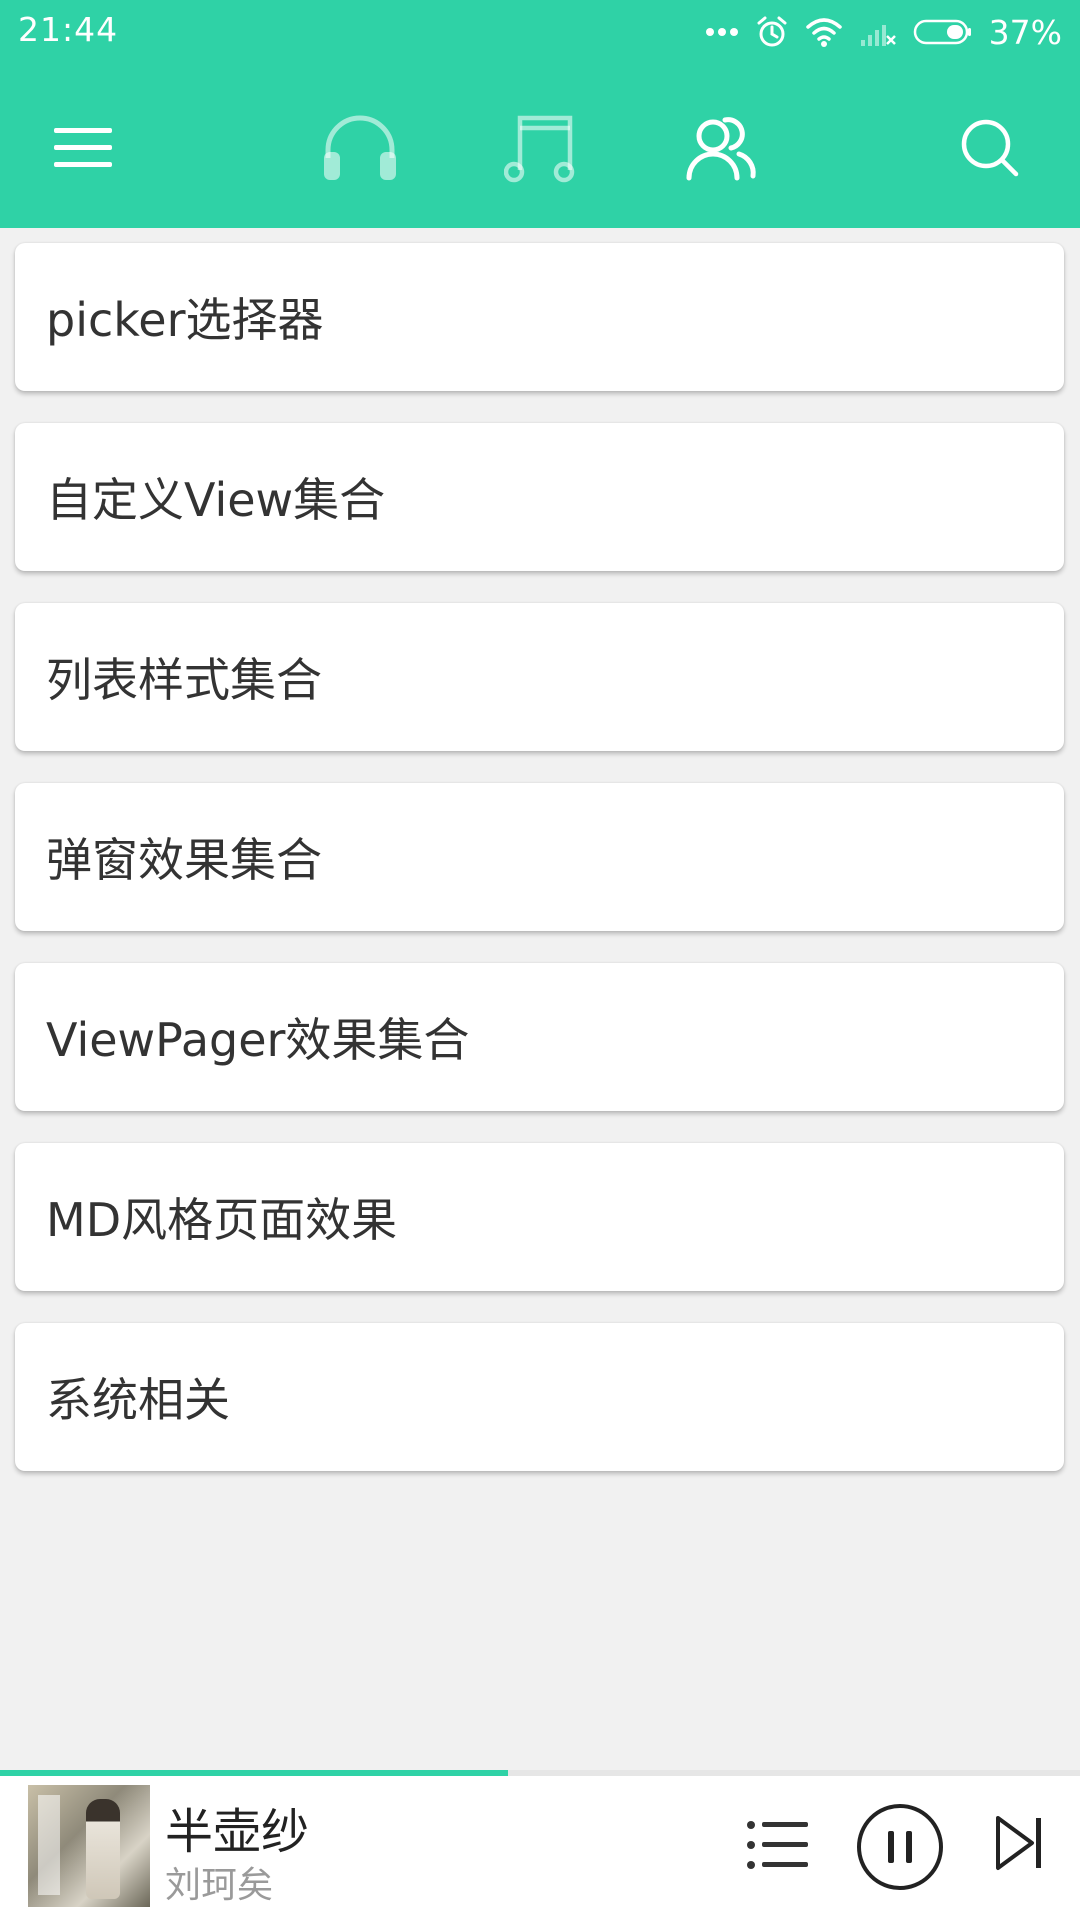 This screenshot has width=1080, height=1920. What do you see at coordinates (89, 1846) in the screenshot?
I see `album-cover` at bounding box center [89, 1846].